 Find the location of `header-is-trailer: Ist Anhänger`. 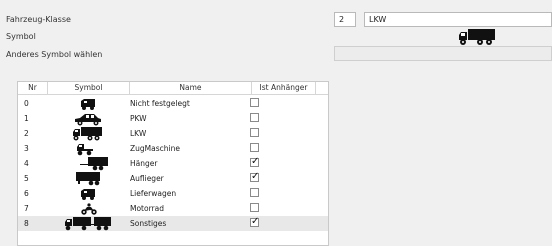

header-is-trailer: Ist Anhänger is located at coordinates (284, 88).